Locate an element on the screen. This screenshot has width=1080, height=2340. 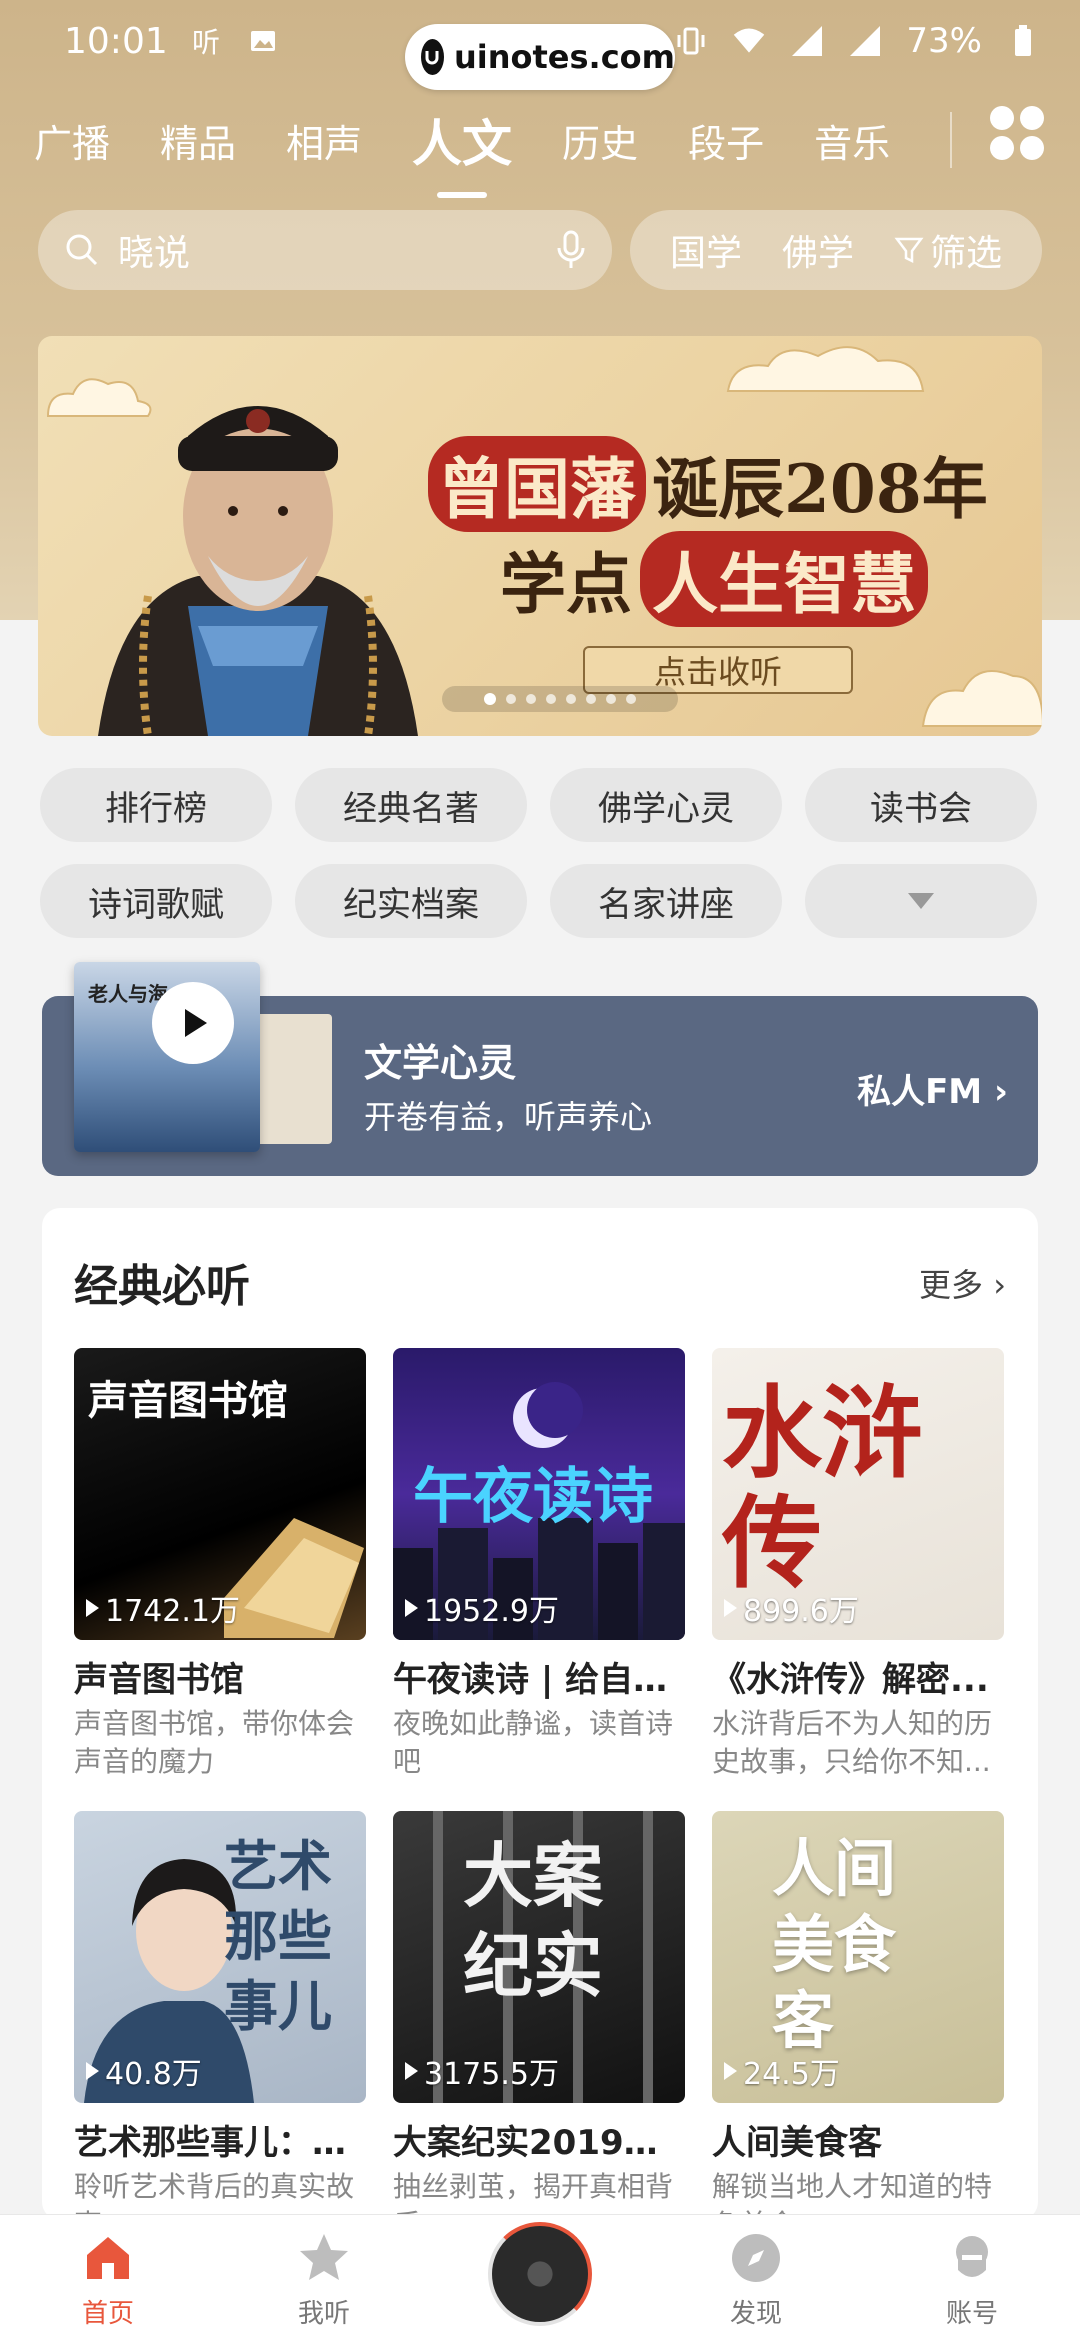
search-input: 晓说 is located at coordinates (325, 250).